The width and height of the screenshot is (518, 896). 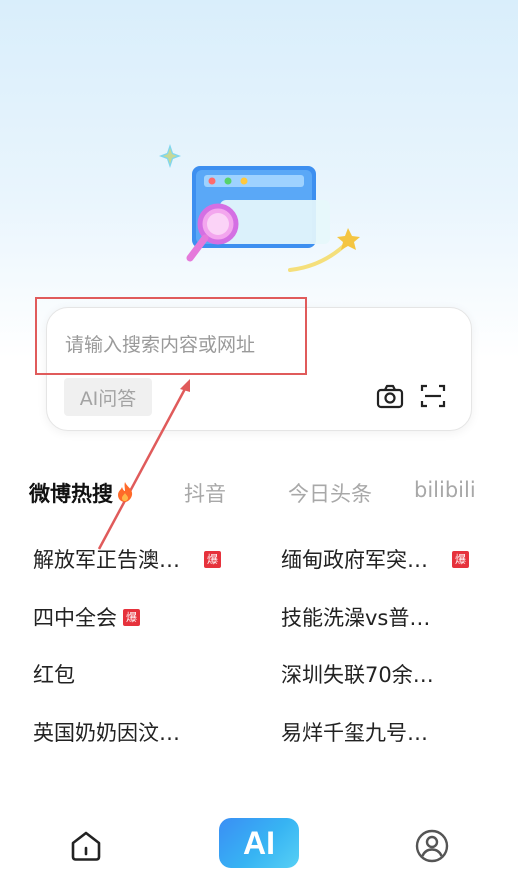 I want to click on bottom-nav: AI, so click(x=259, y=854).